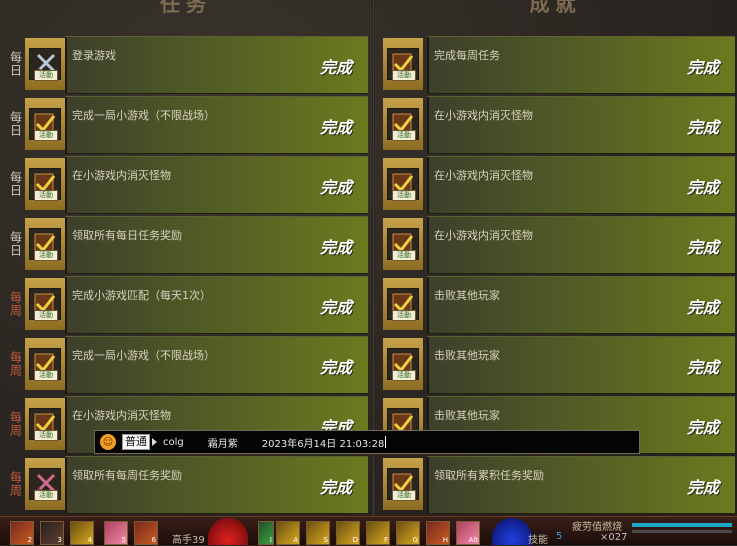  I want to click on crossed-sword-icon: 活動, so click(45, 484).